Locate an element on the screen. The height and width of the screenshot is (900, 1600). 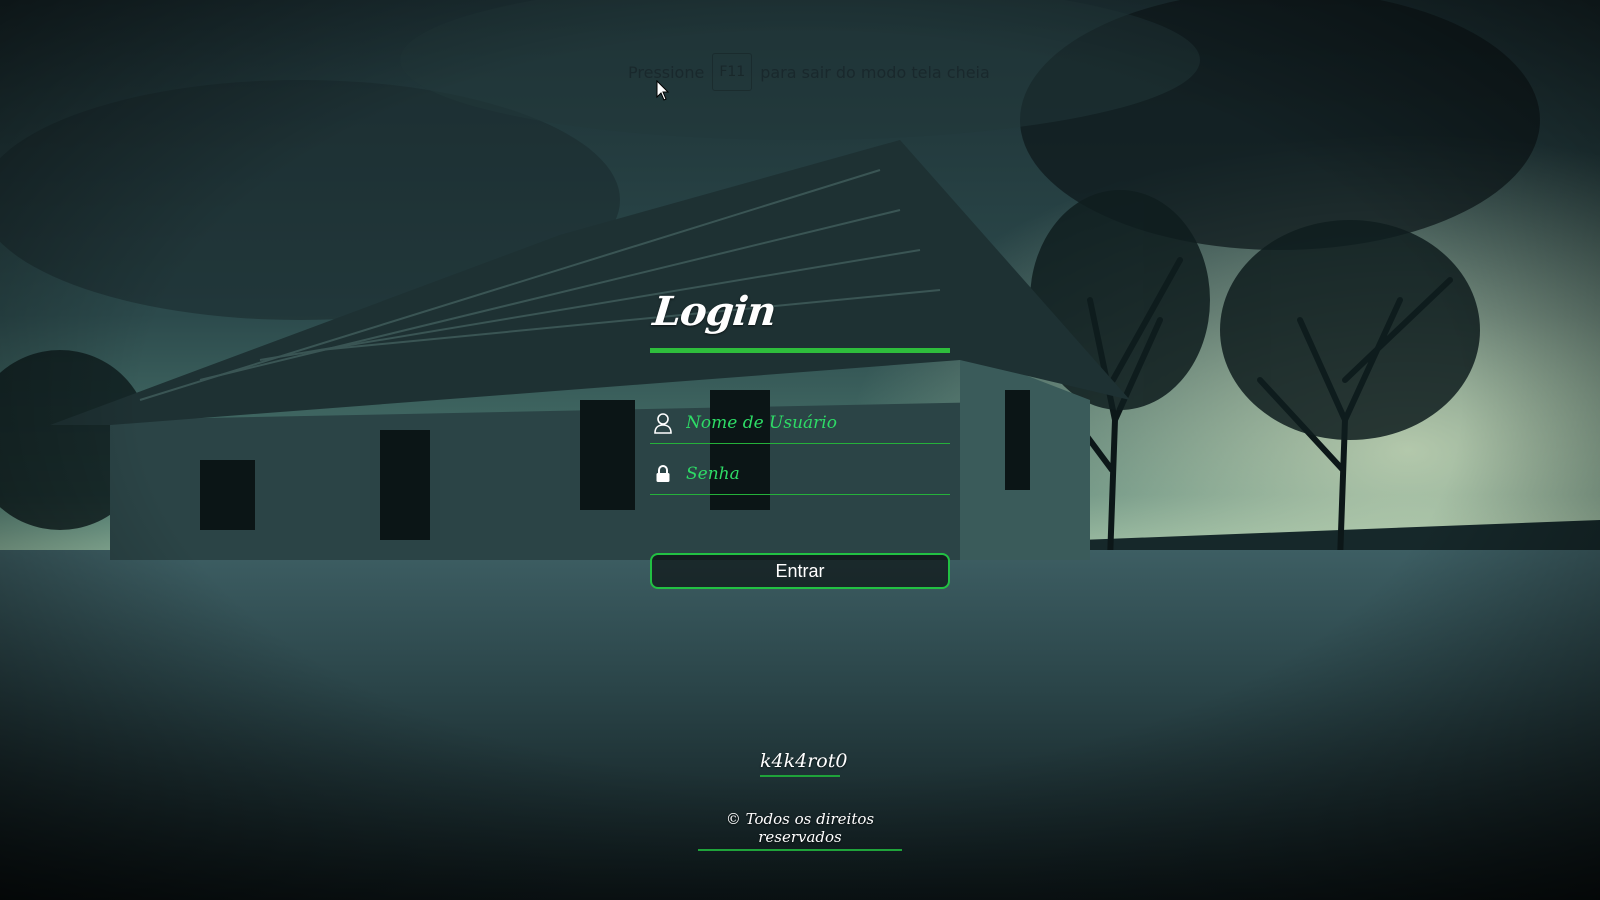
username-field is located at coordinates (800, 423).